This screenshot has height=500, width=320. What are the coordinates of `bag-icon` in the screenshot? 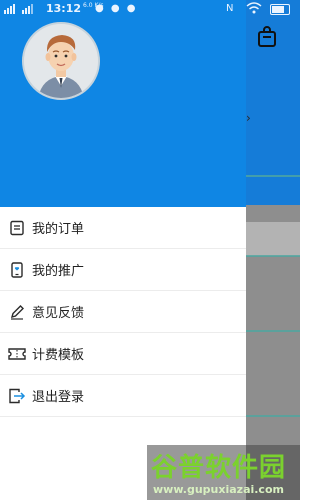 It's located at (267, 36).